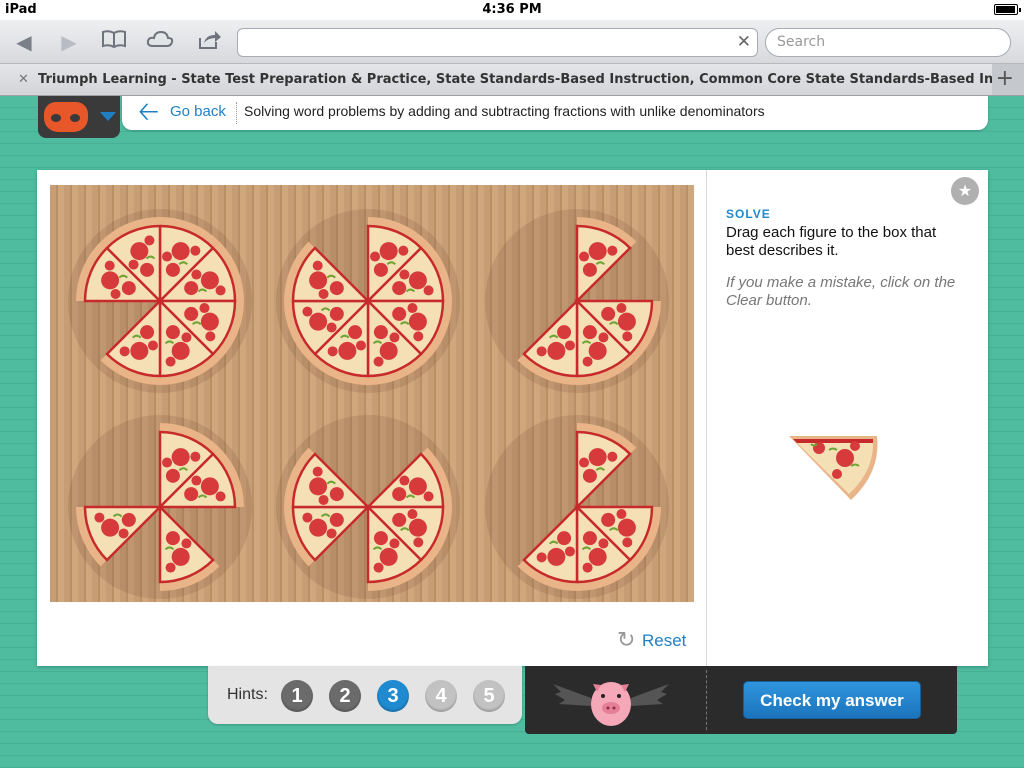 This screenshot has height=768, width=1024. Describe the element at coordinates (497, 42) in the screenshot. I see `address-bar: ✕` at that location.